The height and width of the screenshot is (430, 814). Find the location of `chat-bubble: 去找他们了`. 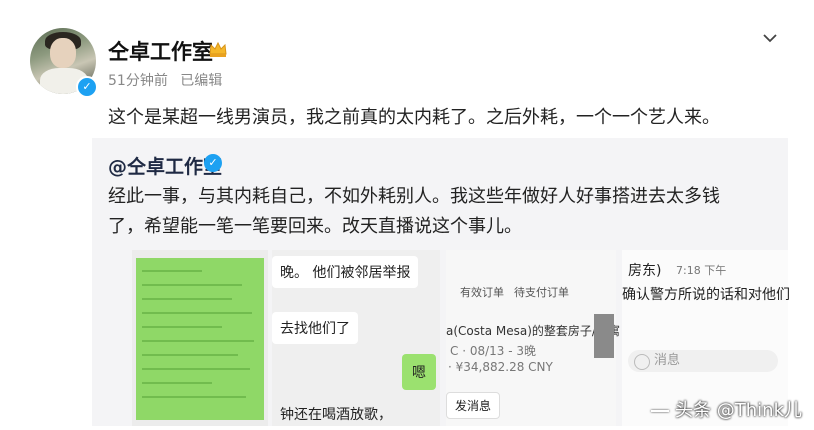

chat-bubble: 去找他们了 is located at coordinates (315, 328).